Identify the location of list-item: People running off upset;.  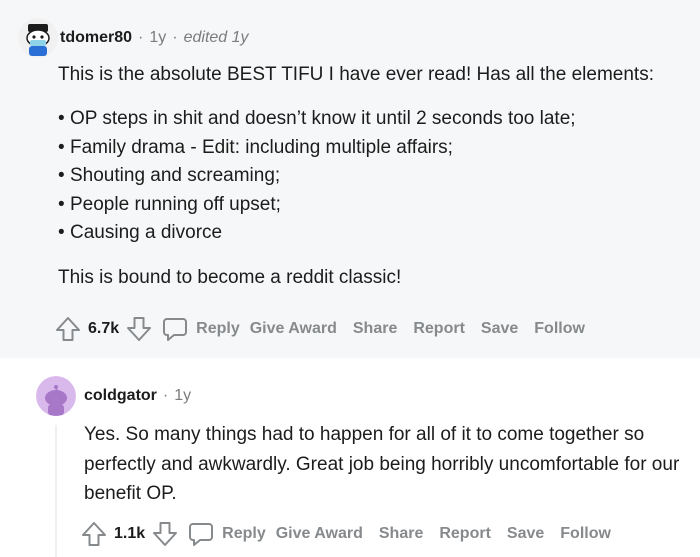
(373, 205).